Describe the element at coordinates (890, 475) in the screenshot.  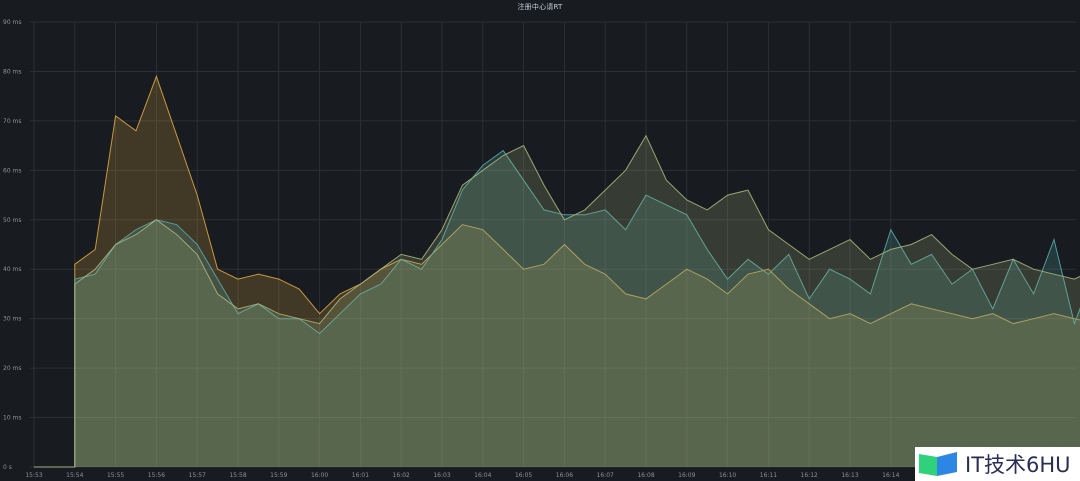
I see `x-tick-label: 16:14` at that location.